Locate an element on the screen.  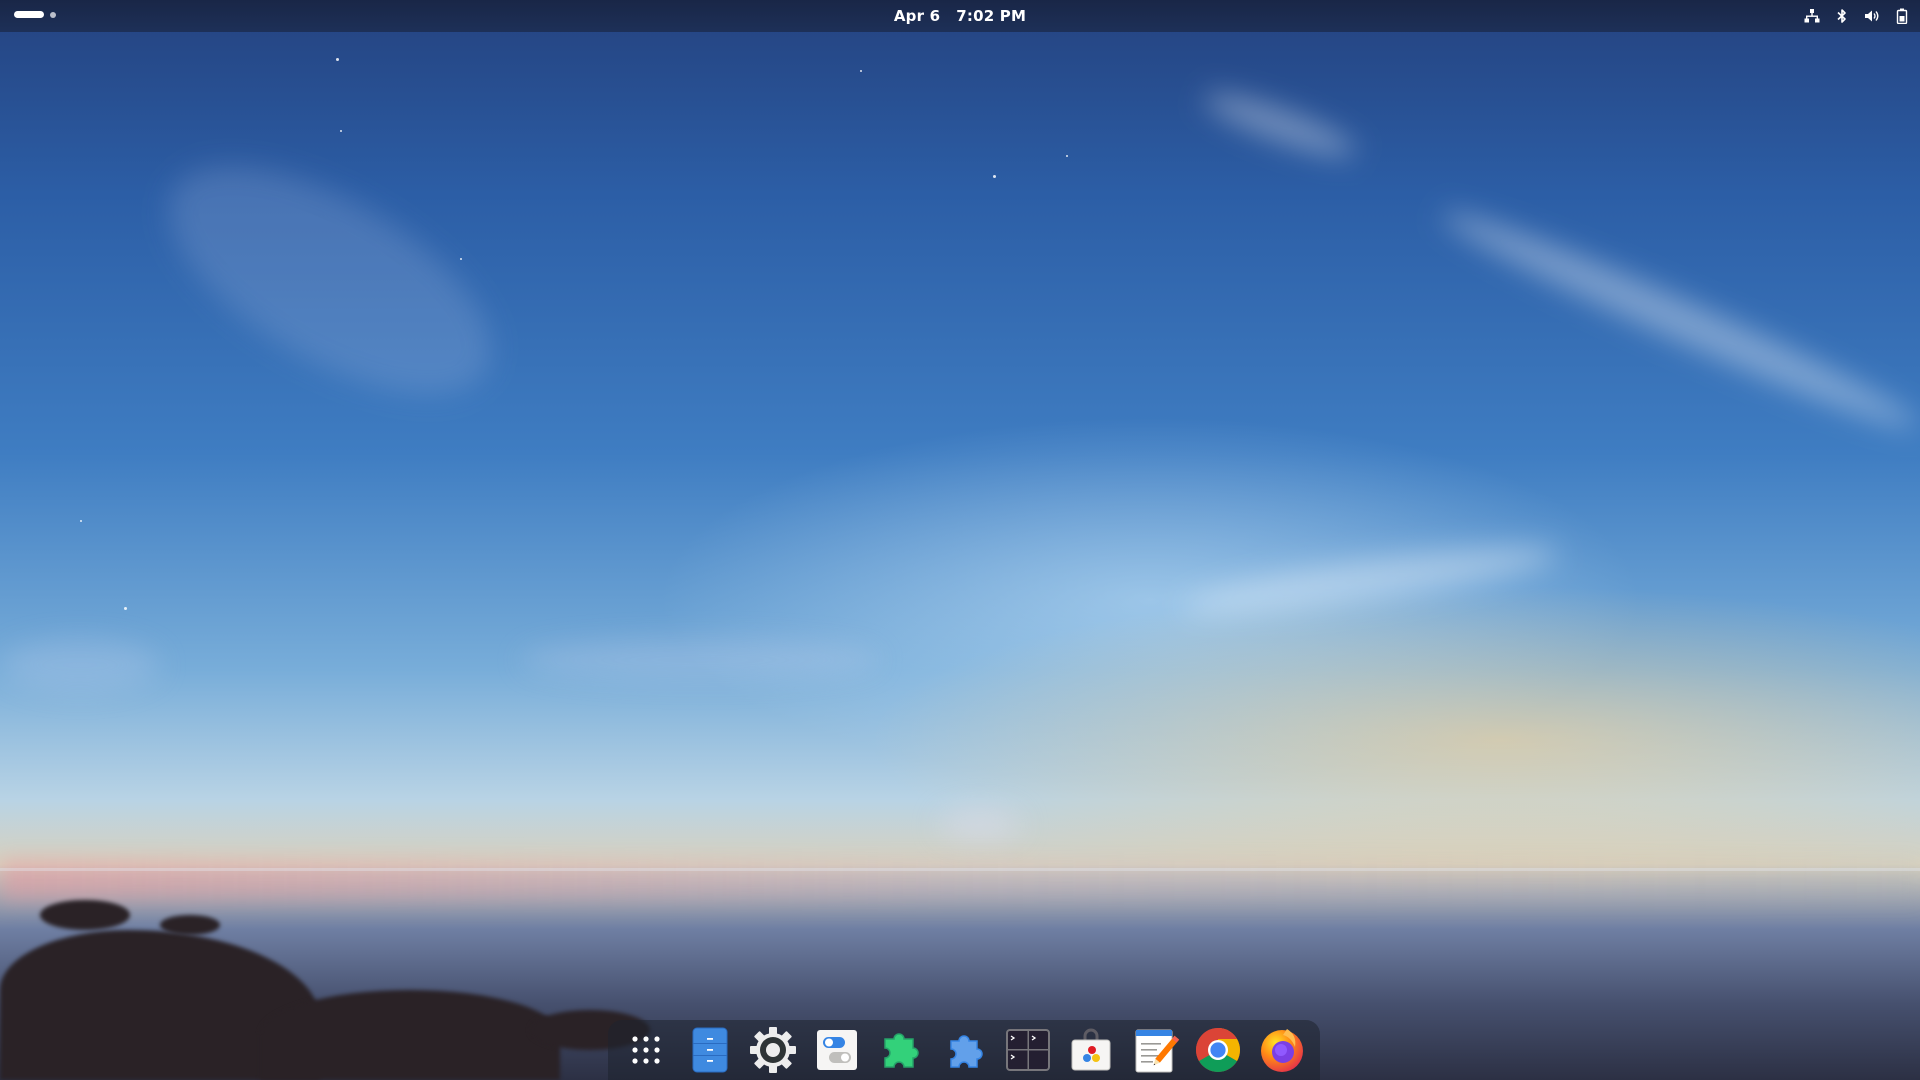
dock-item-settings is located at coordinates (773, 1050).